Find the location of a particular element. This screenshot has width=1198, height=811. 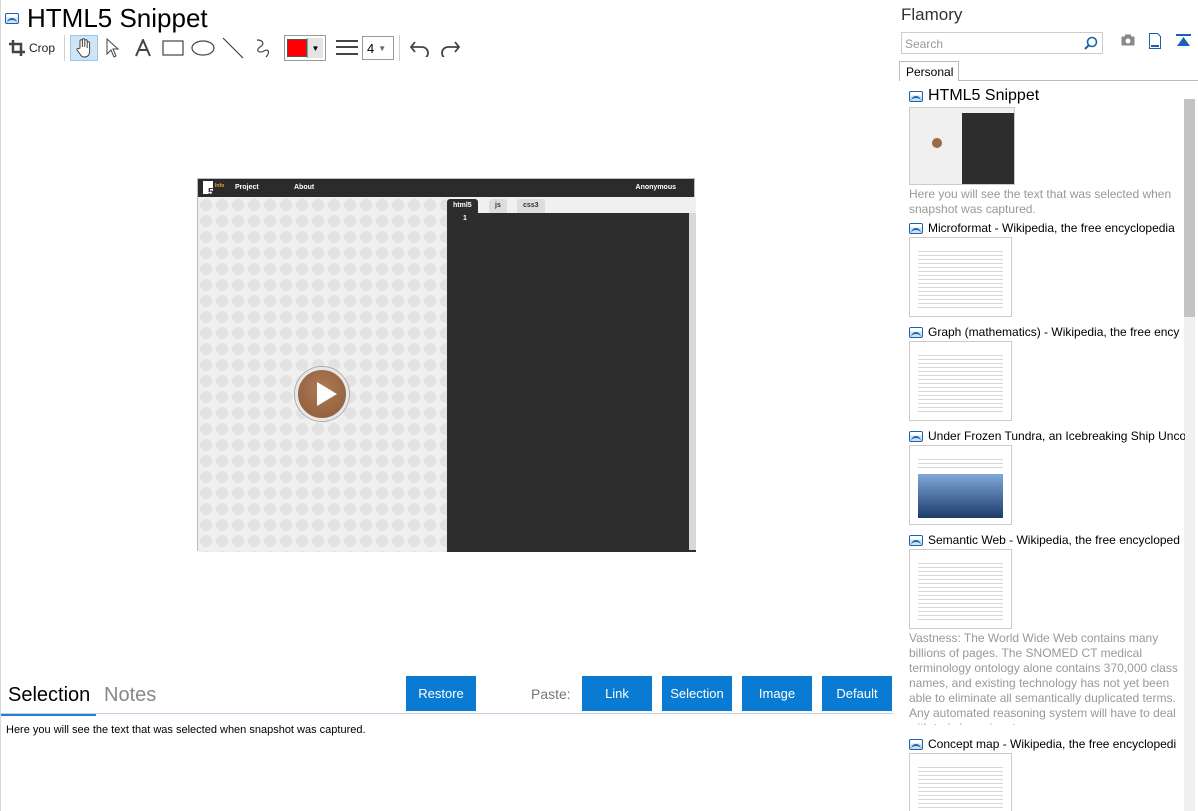

freehand-tool-button is located at coordinates (263, 48).